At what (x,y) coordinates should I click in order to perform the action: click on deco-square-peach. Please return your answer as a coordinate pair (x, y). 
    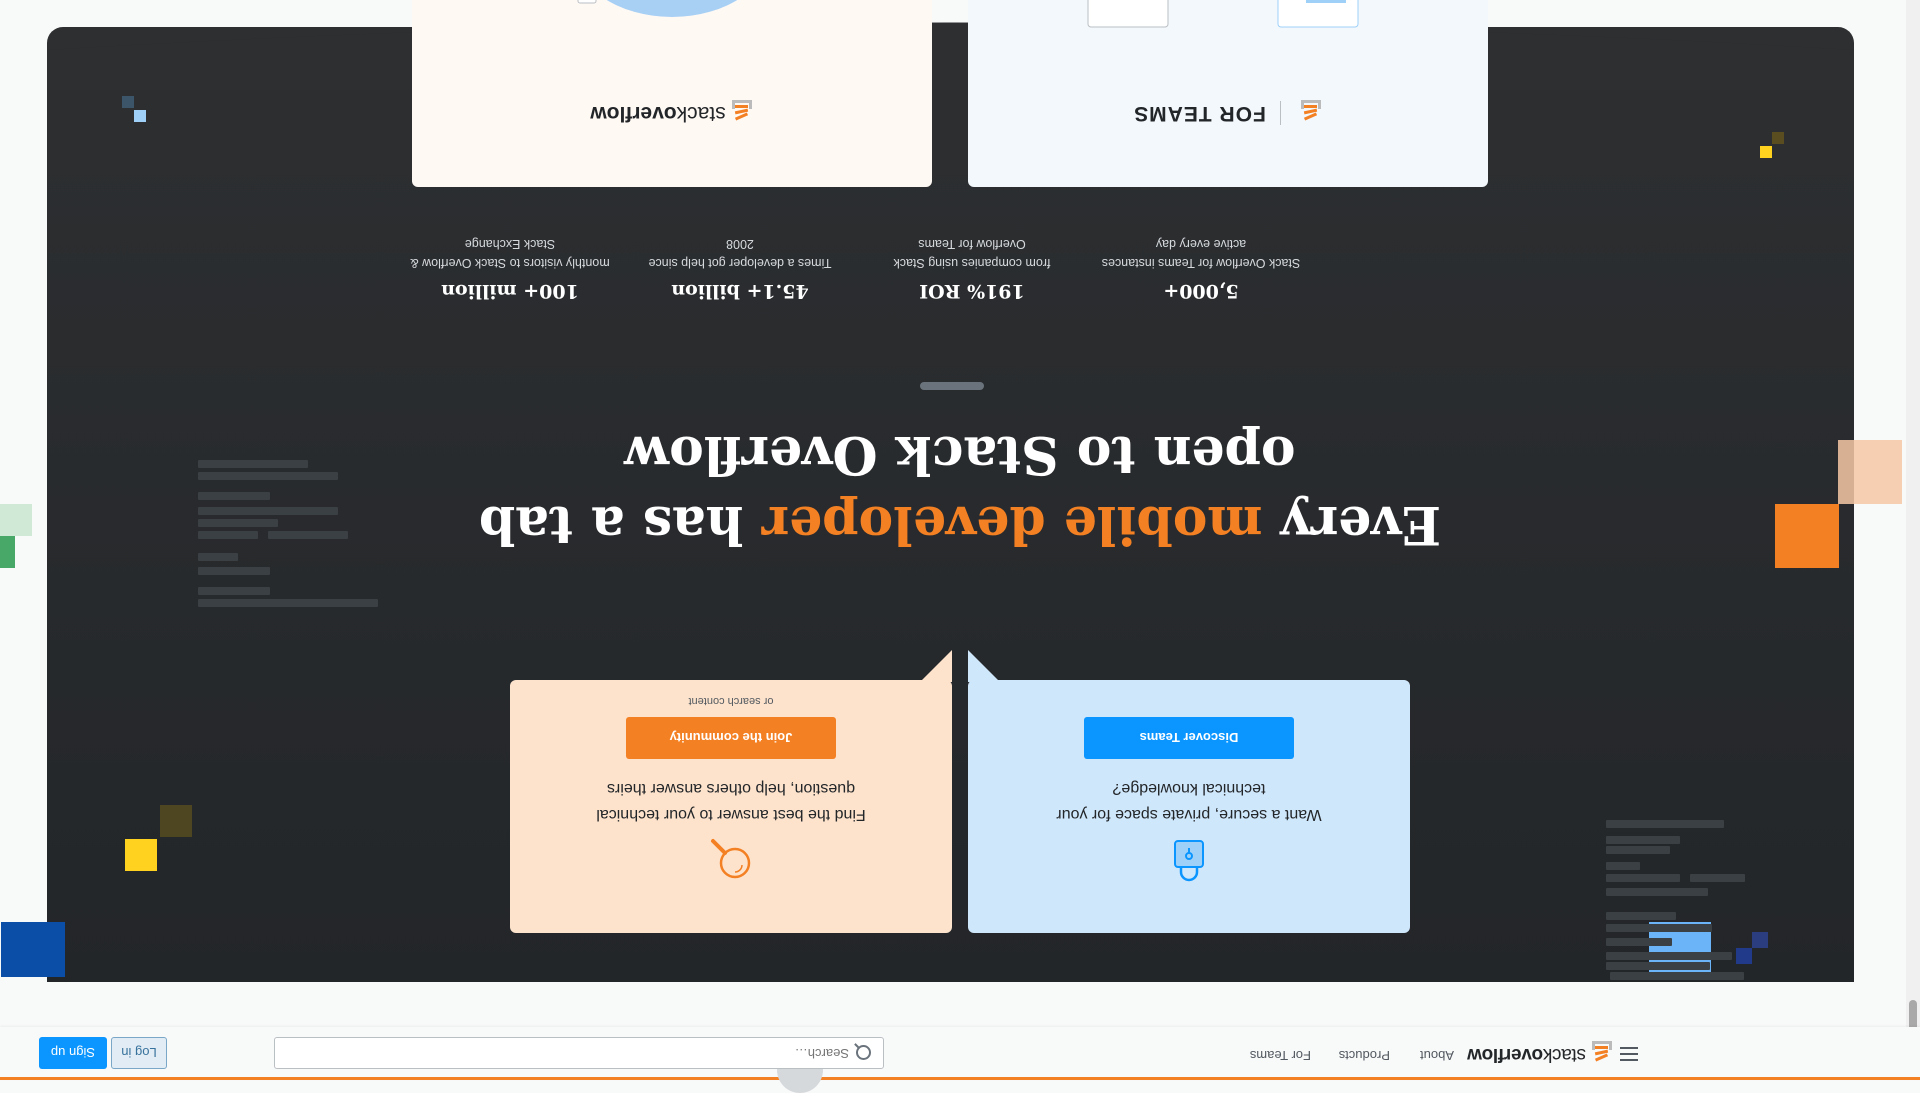
    Looking at the image, I should click on (1870, 472).